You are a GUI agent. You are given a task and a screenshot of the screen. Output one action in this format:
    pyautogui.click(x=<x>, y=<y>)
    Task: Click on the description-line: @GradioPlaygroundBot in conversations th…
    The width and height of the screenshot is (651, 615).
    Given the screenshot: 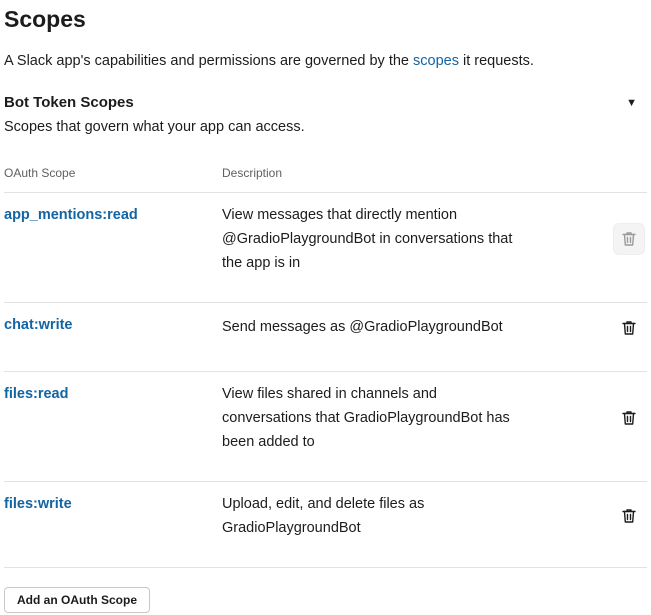 What is the action you would take?
    pyautogui.click(x=367, y=239)
    